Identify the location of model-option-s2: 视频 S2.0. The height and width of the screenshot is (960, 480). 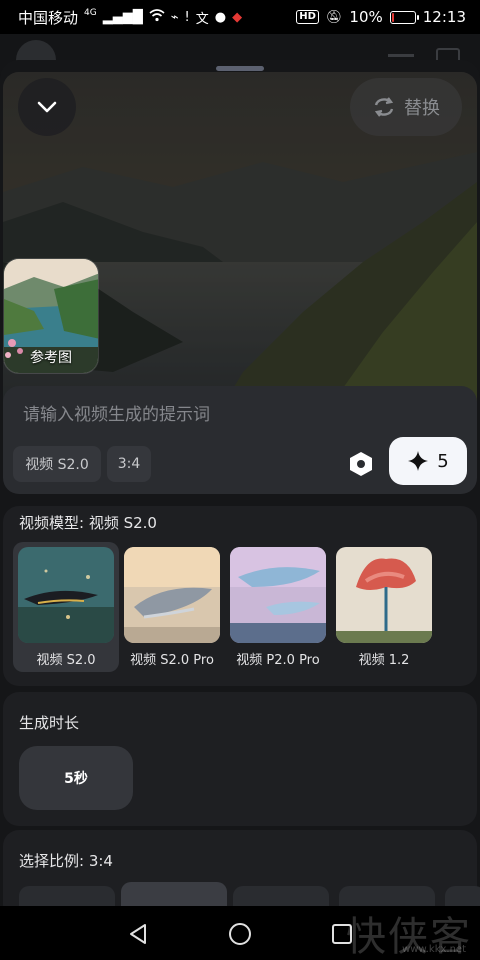
(66, 607).